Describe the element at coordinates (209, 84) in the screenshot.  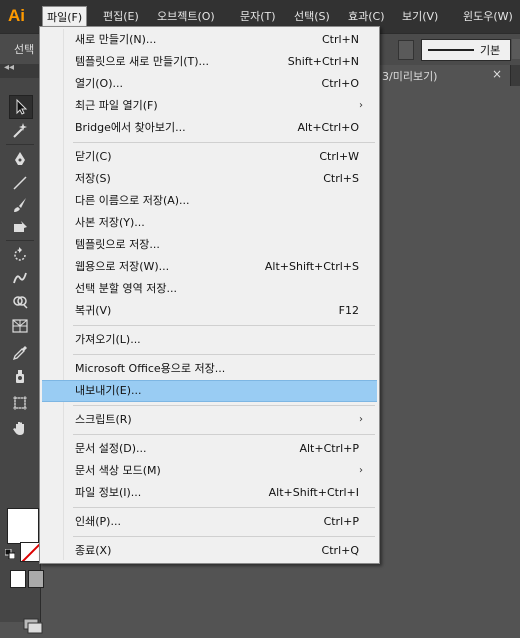
I see `menu-item-open: 열기(O)... Ctrl+O` at that location.